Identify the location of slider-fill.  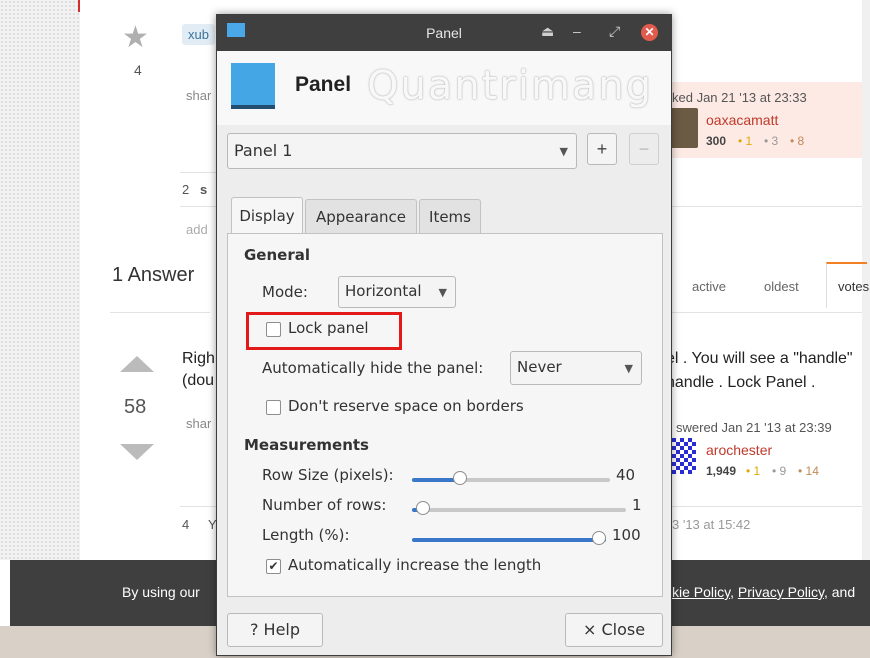
(509, 540).